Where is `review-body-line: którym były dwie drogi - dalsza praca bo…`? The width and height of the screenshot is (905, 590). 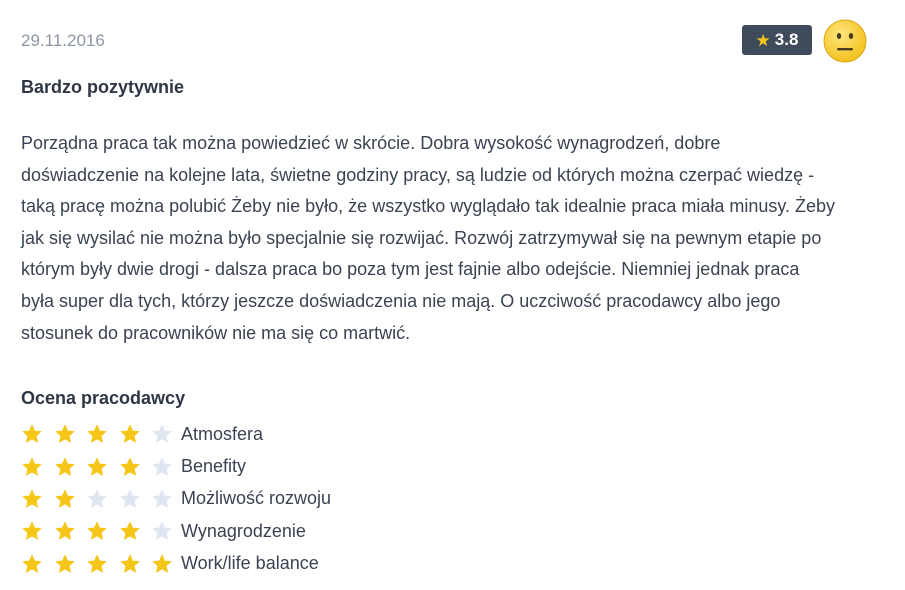 review-body-line: którym były dwie drogi - dalsza praca bo… is located at coordinates (410, 269).